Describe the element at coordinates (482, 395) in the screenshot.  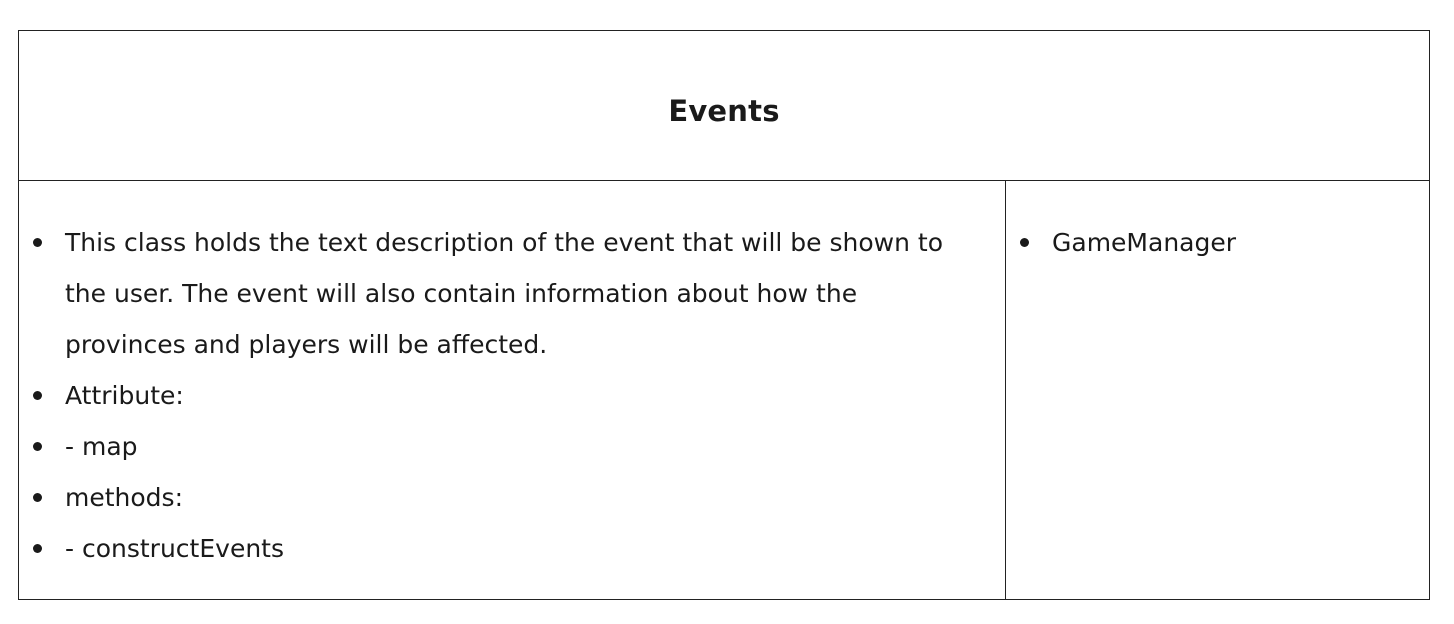
I see `responsibility-item: Attribute:` at that location.